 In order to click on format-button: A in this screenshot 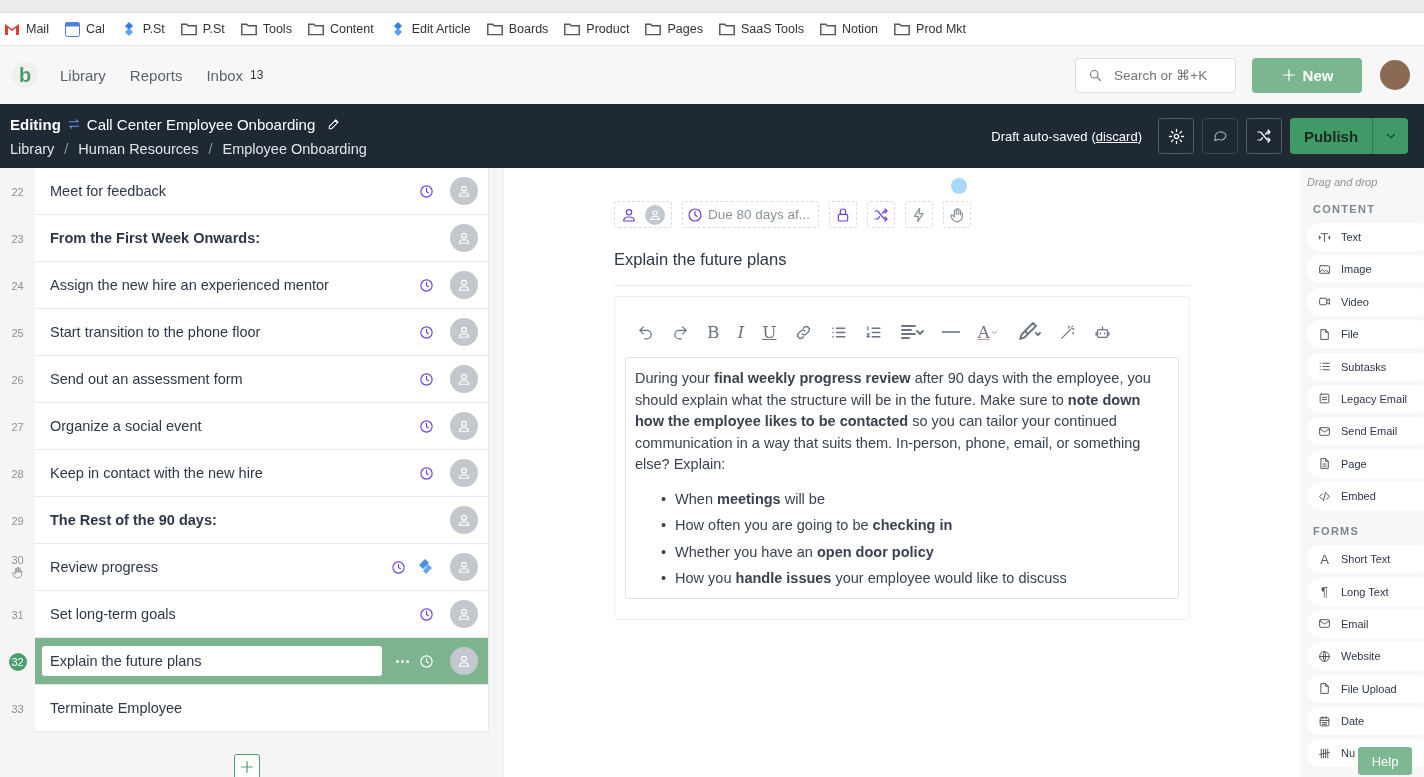, I will do `click(988, 332)`.